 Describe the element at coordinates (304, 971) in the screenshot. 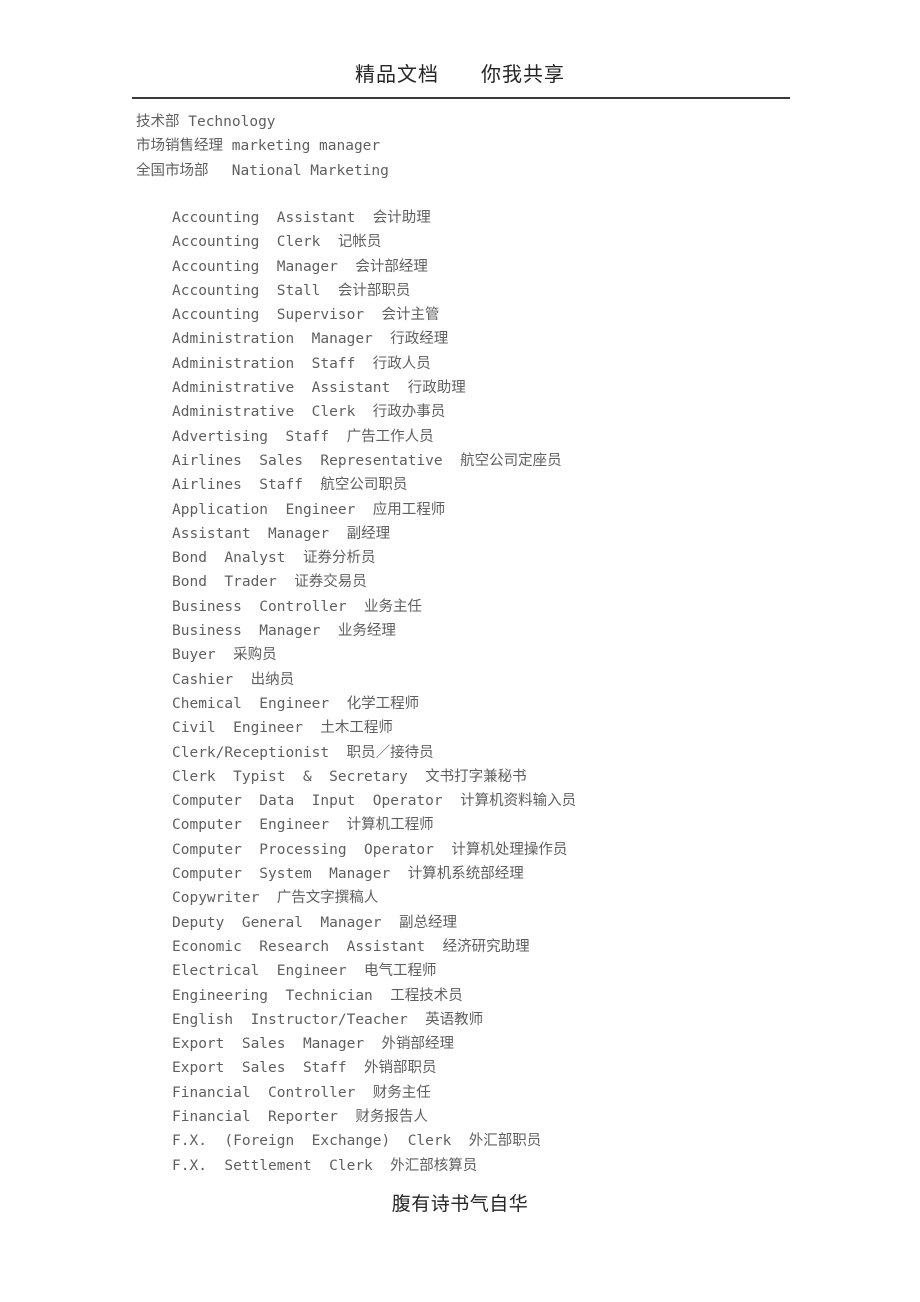

I see `job-title-line: Electrical Engineer 电气工程师` at that location.